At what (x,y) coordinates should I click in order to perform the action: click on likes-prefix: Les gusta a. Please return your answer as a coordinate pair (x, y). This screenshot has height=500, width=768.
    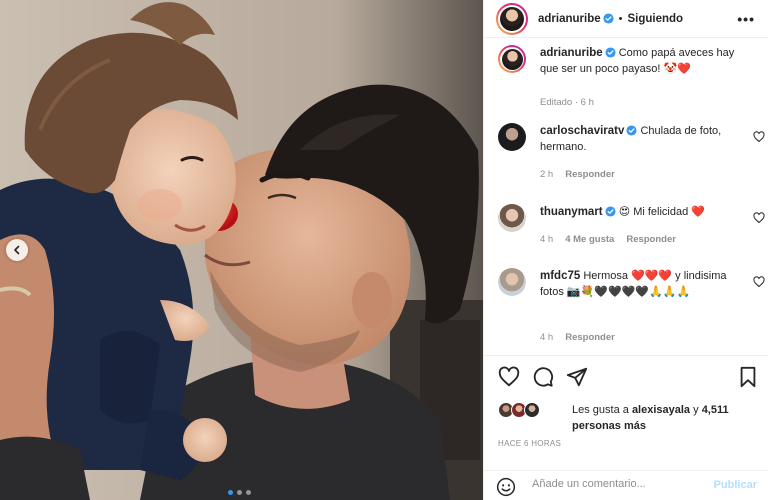
    Looking at the image, I should click on (600, 410).